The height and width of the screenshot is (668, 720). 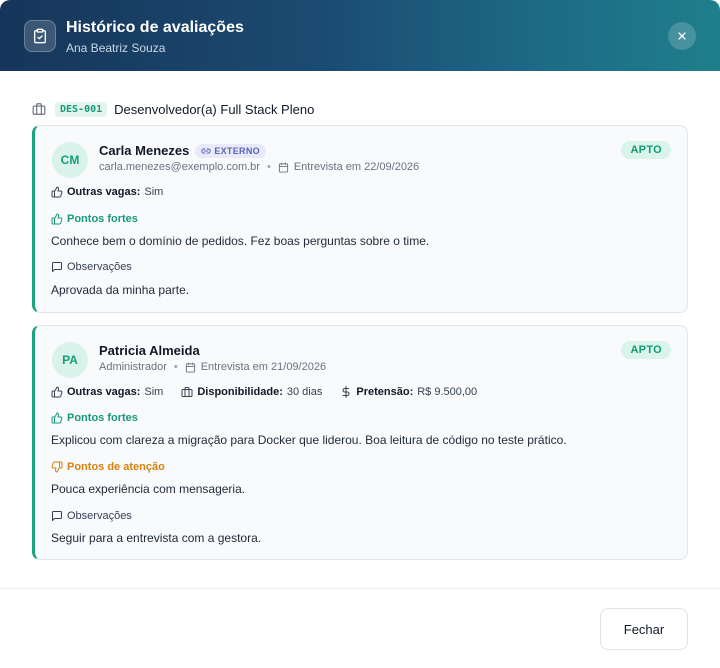 I want to click on evaluator-name-text: Patricia Almeida, so click(x=149, y=350).